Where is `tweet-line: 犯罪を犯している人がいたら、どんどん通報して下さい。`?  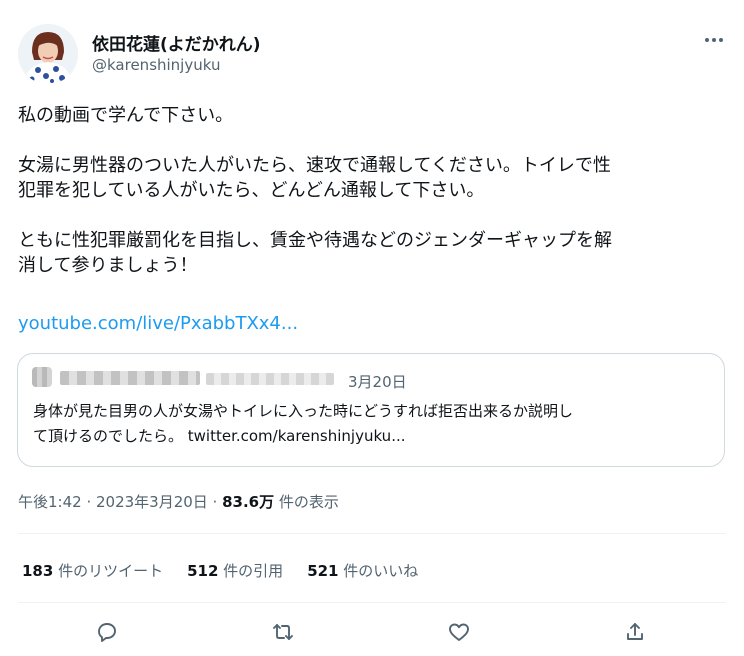
tweet-line: 犯罪を犯している人がいたら、どんどん通報して下さい。 is located at coordinates (251, 190).